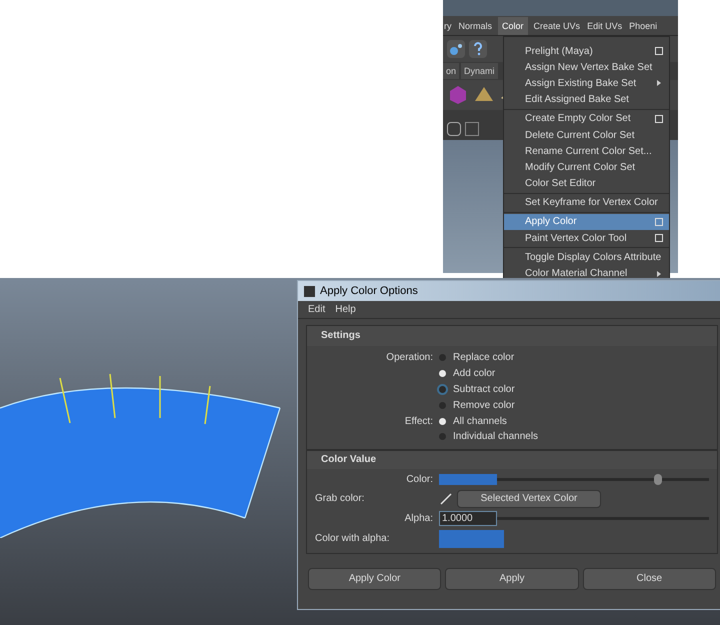 This screenshot has width=720, height=625. I want to click on menu-item: Create Empty Color Set, so click(586, 118).